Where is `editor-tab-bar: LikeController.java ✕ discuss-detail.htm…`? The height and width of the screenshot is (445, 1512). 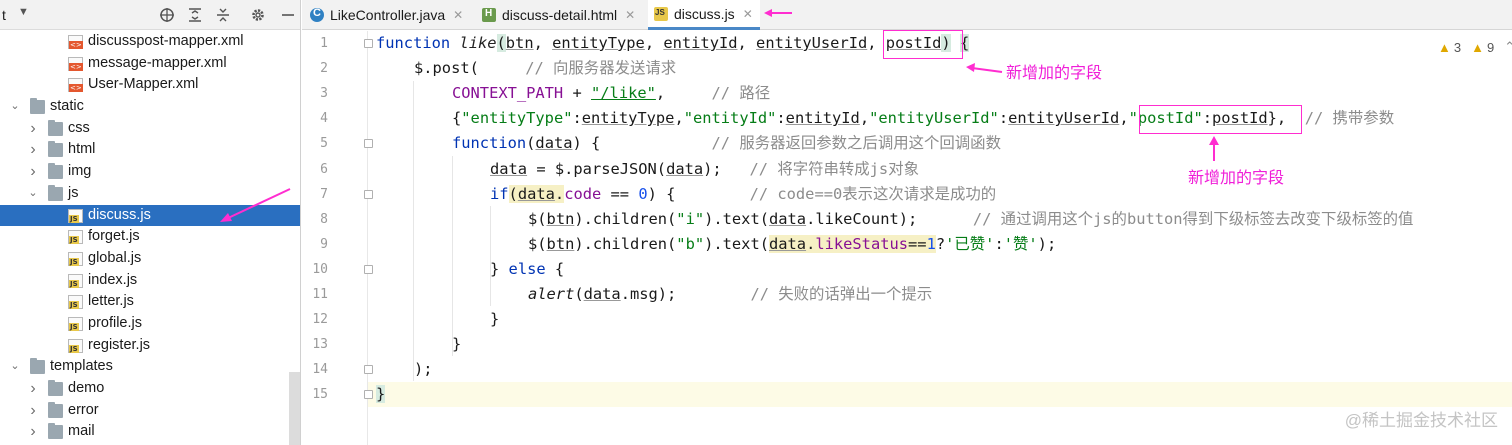
editor-tab-bar: LikeController.java ✕ discuss-detail.htm… is located at coordinates (907, 15).